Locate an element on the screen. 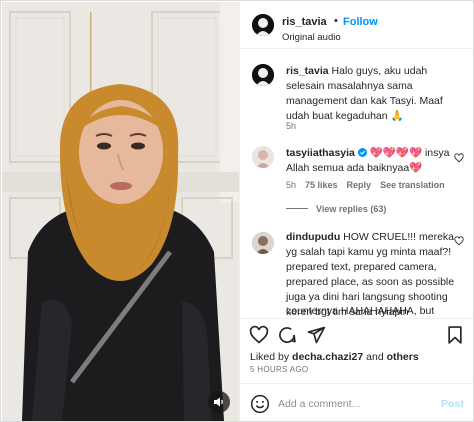 This screenshot has height=422, width=474. heart-icon is located at coordinates (259, 335).